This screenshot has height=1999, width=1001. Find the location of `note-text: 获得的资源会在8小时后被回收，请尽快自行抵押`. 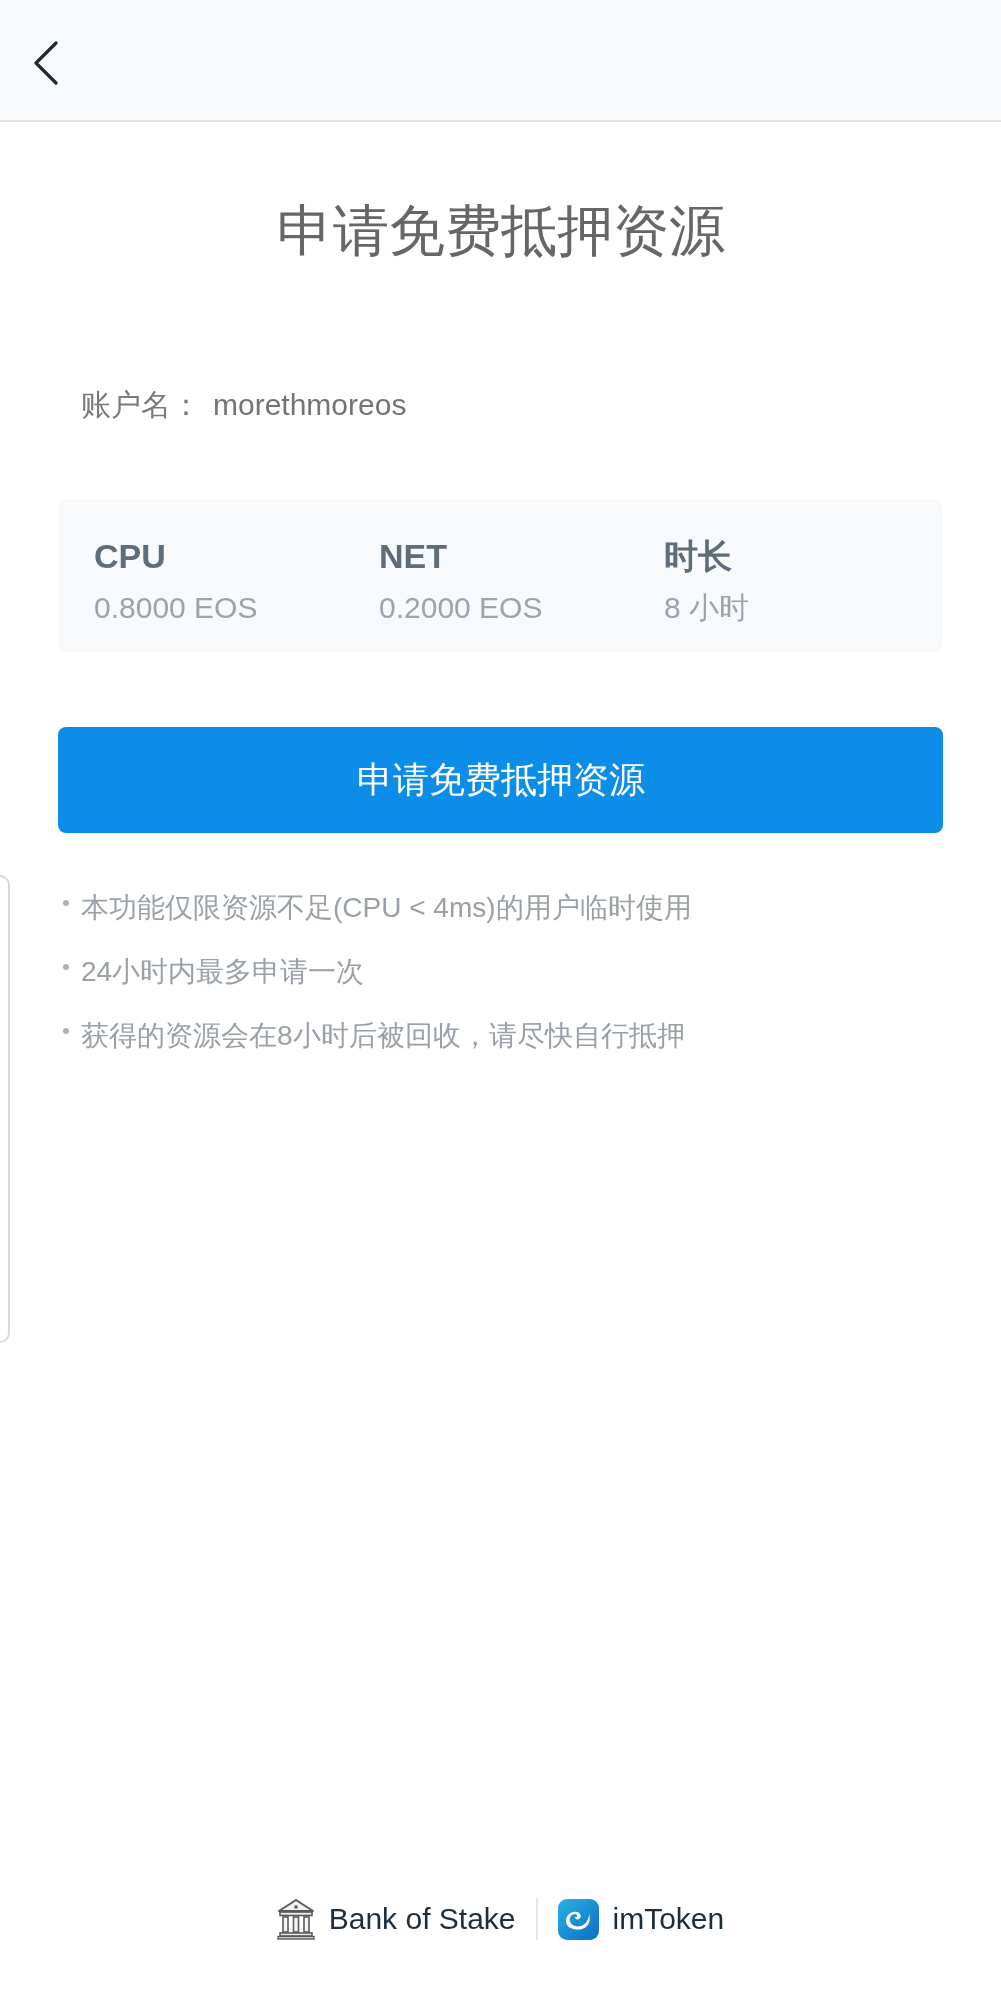

note-text: 获得的资源会在8小时后被回收，请尽快自行抵押 is located at coordinates (383, 1036).